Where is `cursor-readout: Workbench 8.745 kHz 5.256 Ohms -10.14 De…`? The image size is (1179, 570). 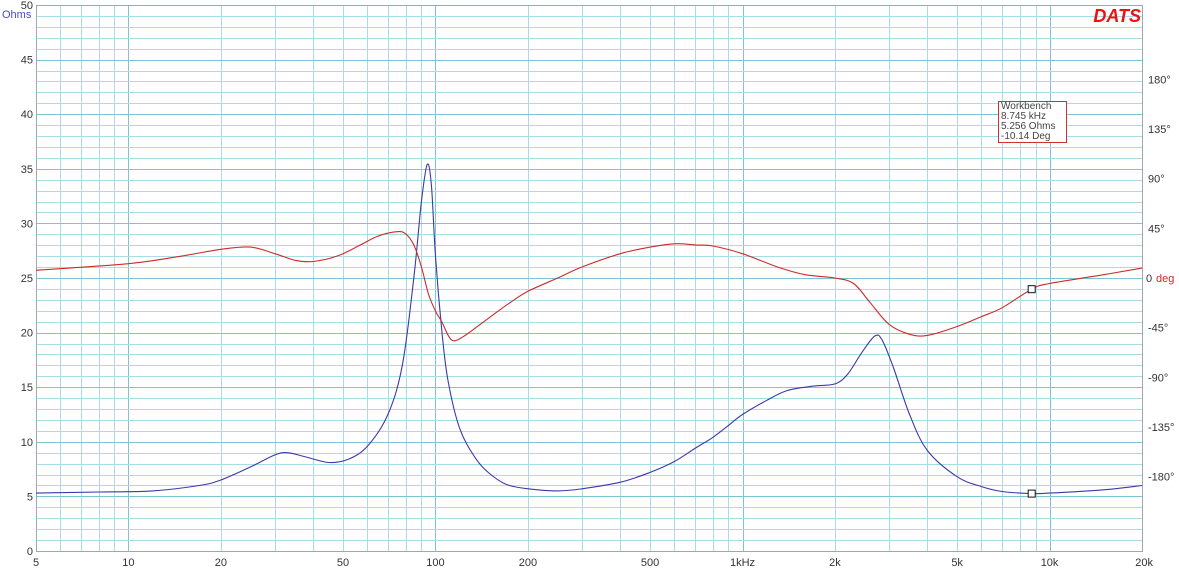 cursor-readout: Workbench 8.745 kHz 5.256 Ohms -10.14 De… is located at coordinates (1032, 122).